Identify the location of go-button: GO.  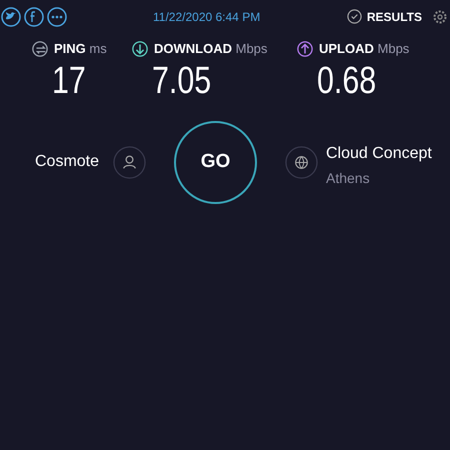
(215, 162).